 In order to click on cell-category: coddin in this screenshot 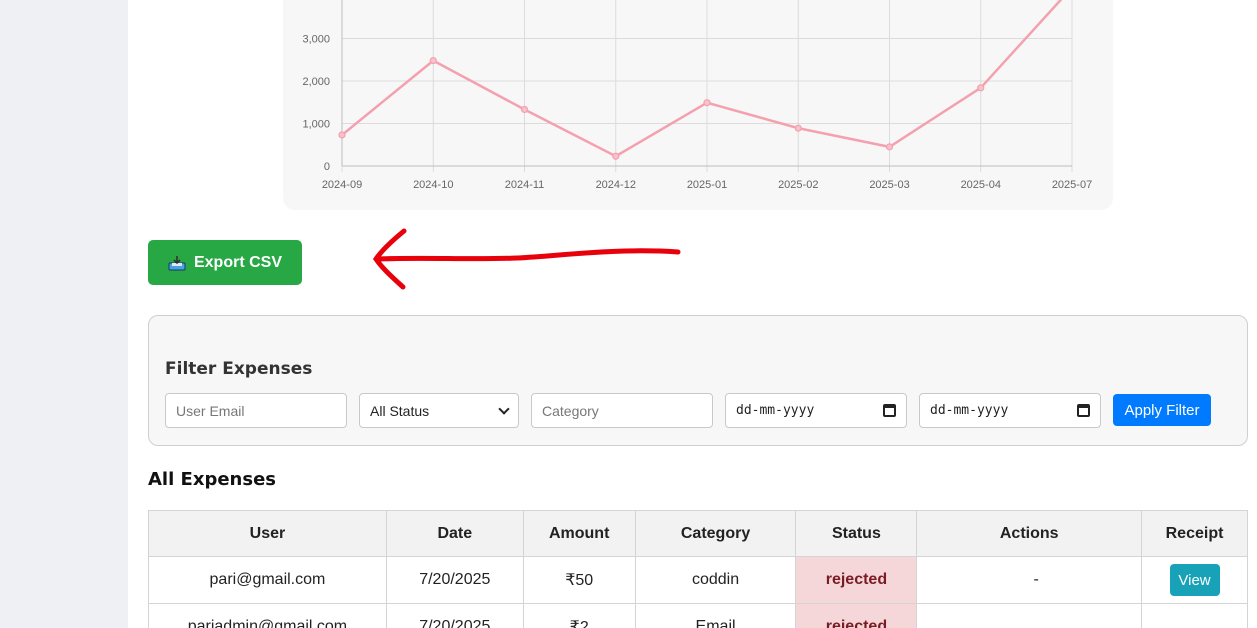, I will do `click(715, 580)`.